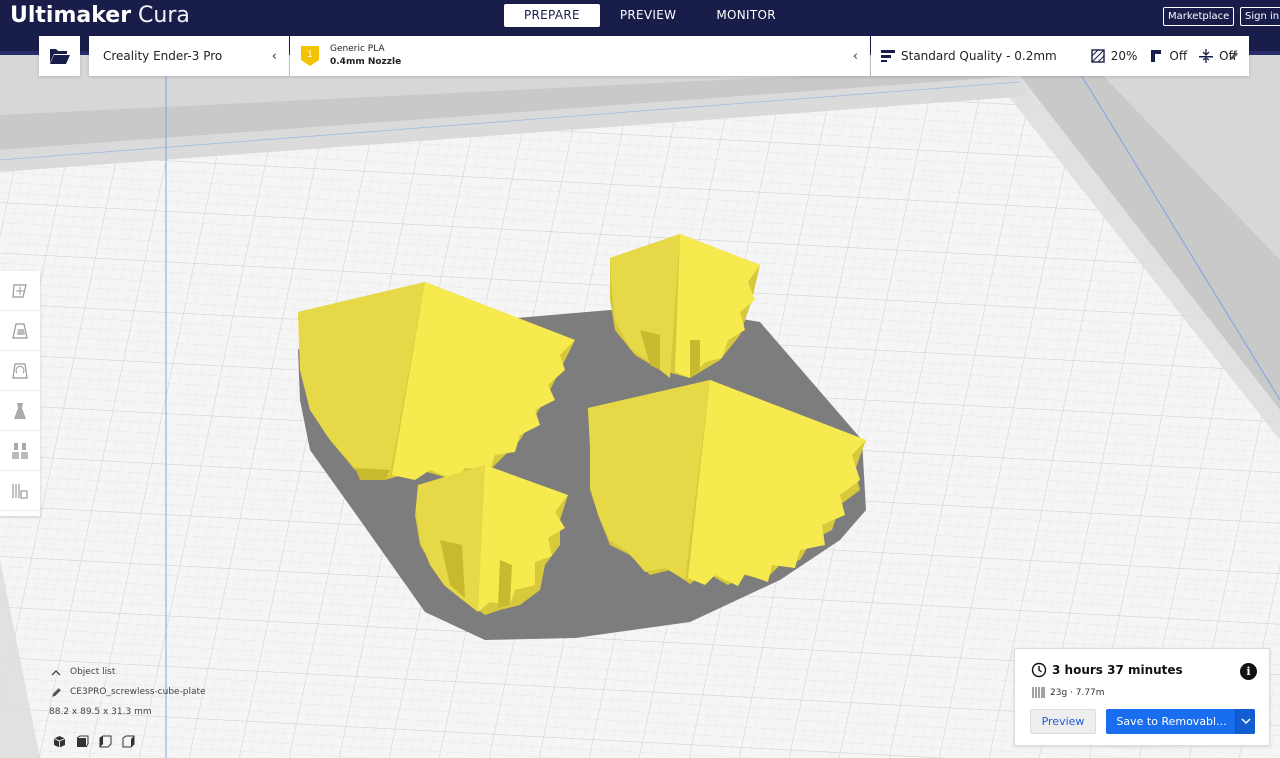 This screenshot has width=1280, height=758. What do you see at coordinates (1038, 692) in the screenshot?
I see `spool-icon` at bounding box center [1038, 692].